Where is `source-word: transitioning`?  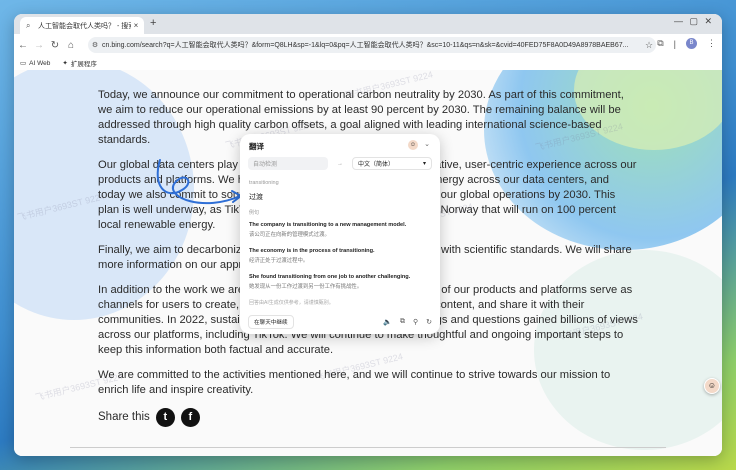
source-word: transitioning is located at coordinates (264, 183).